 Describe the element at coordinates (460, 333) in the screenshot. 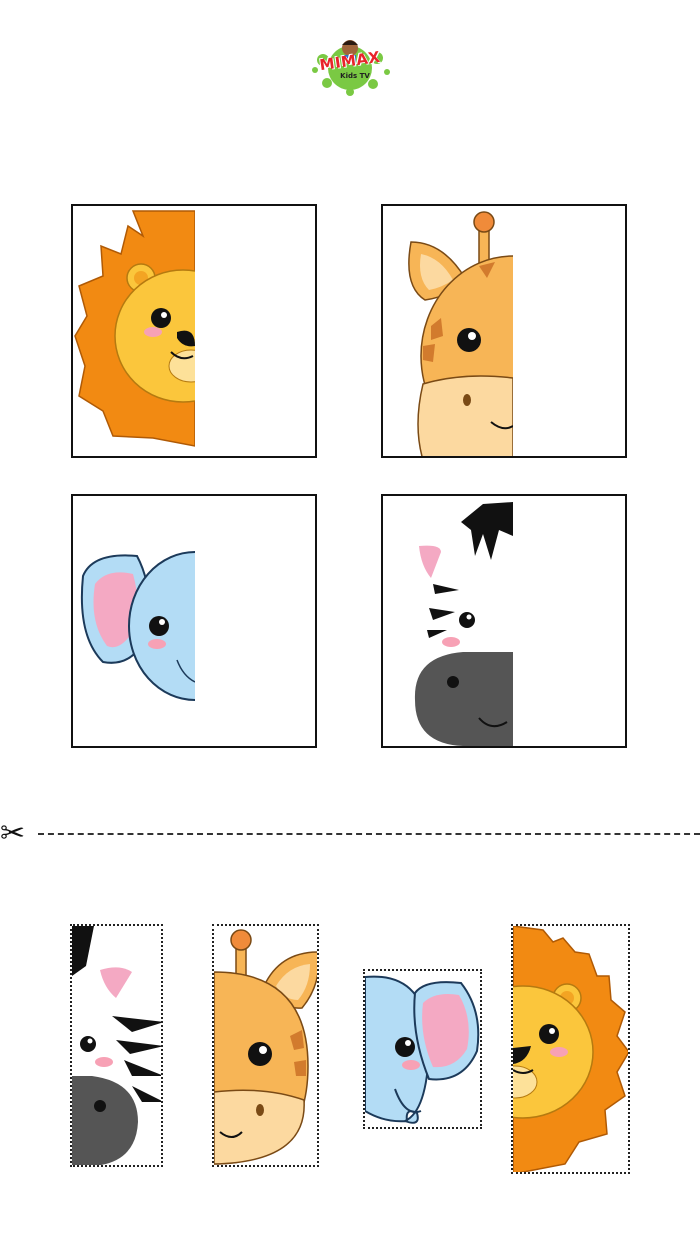

I see `giraffe-left-half-icon` at that location.